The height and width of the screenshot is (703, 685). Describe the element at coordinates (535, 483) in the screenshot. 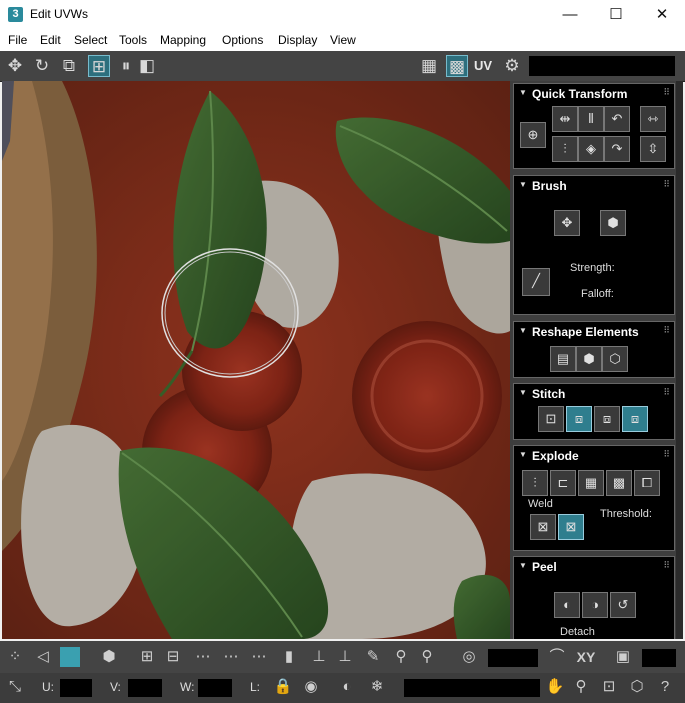

I see `break-button: ⫶` at that location.